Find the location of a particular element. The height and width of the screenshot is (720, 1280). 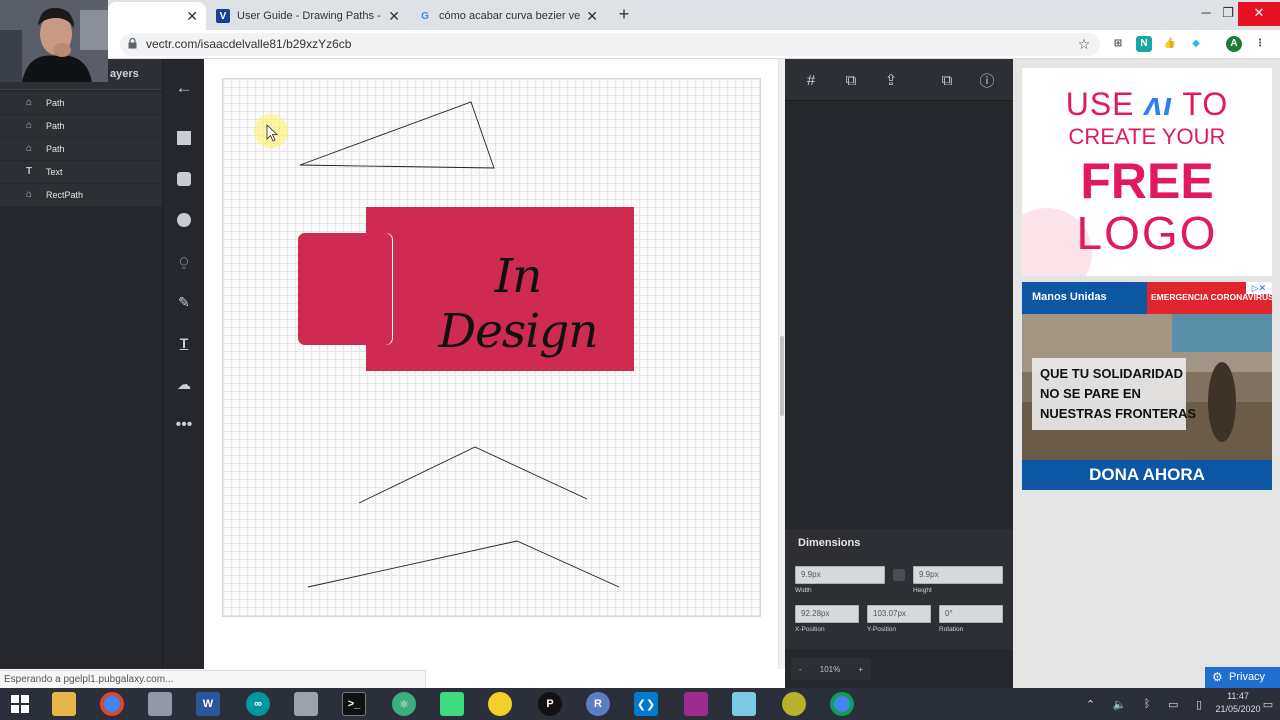

speaker-icon: 🔈 is located at coordinates (1120, 704).